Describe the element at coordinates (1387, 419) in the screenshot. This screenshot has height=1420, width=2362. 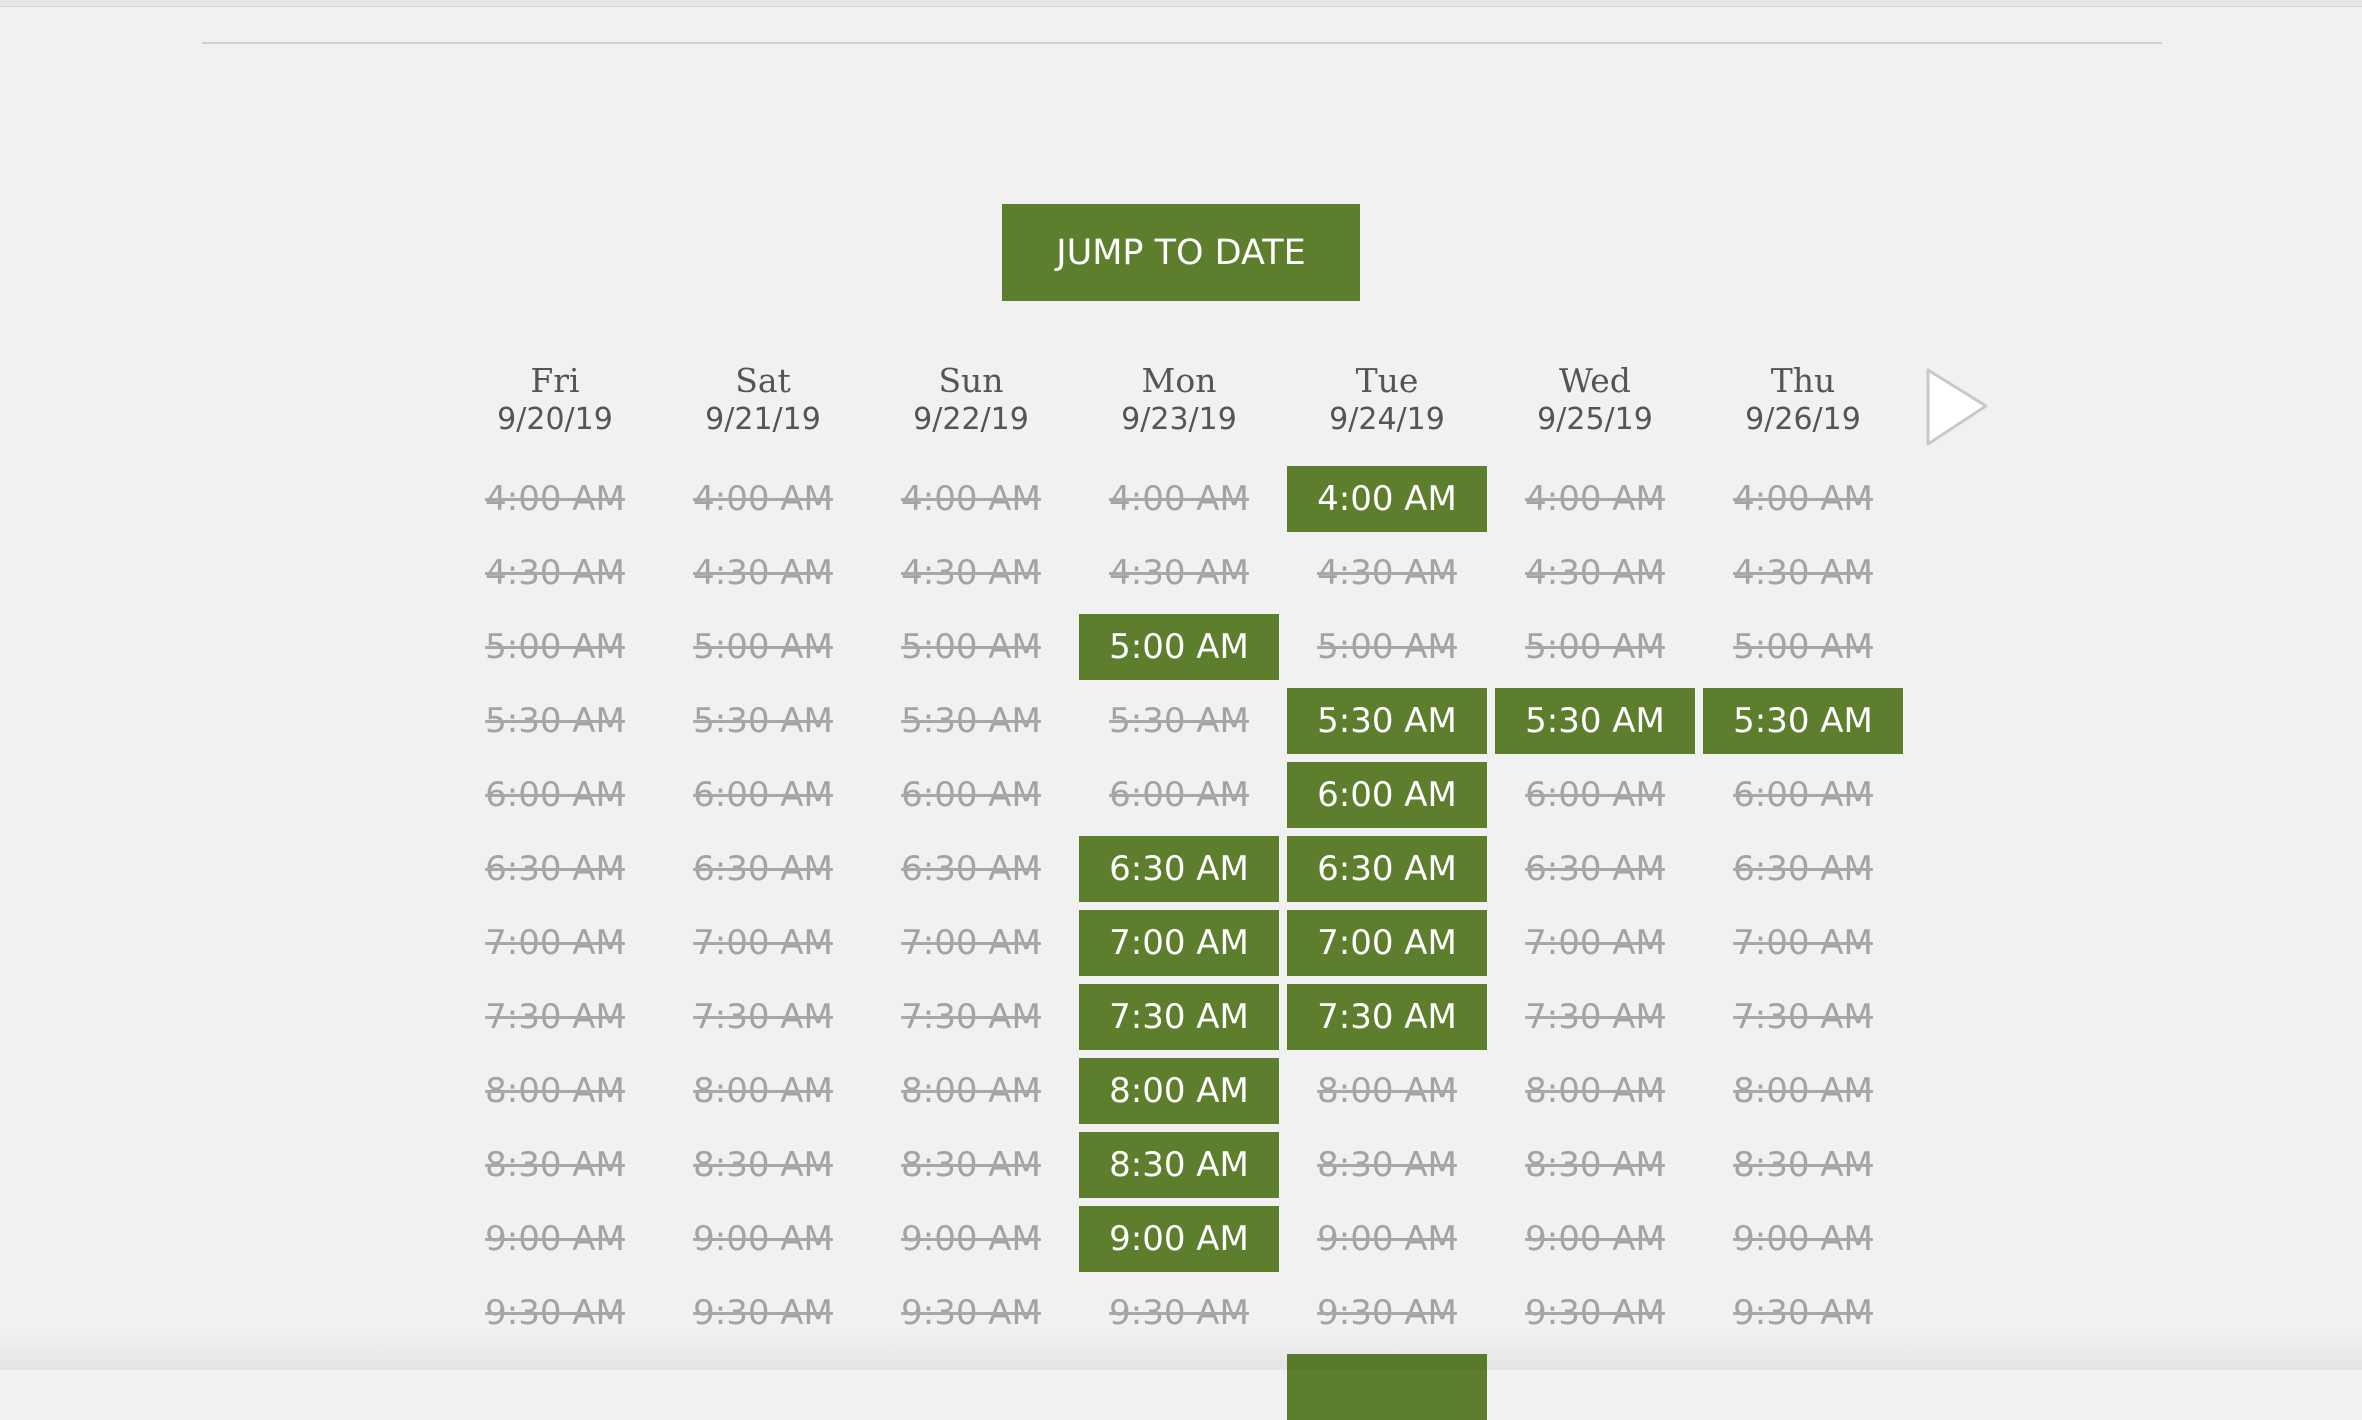
I see `day-date: 9/24/19` at that location.